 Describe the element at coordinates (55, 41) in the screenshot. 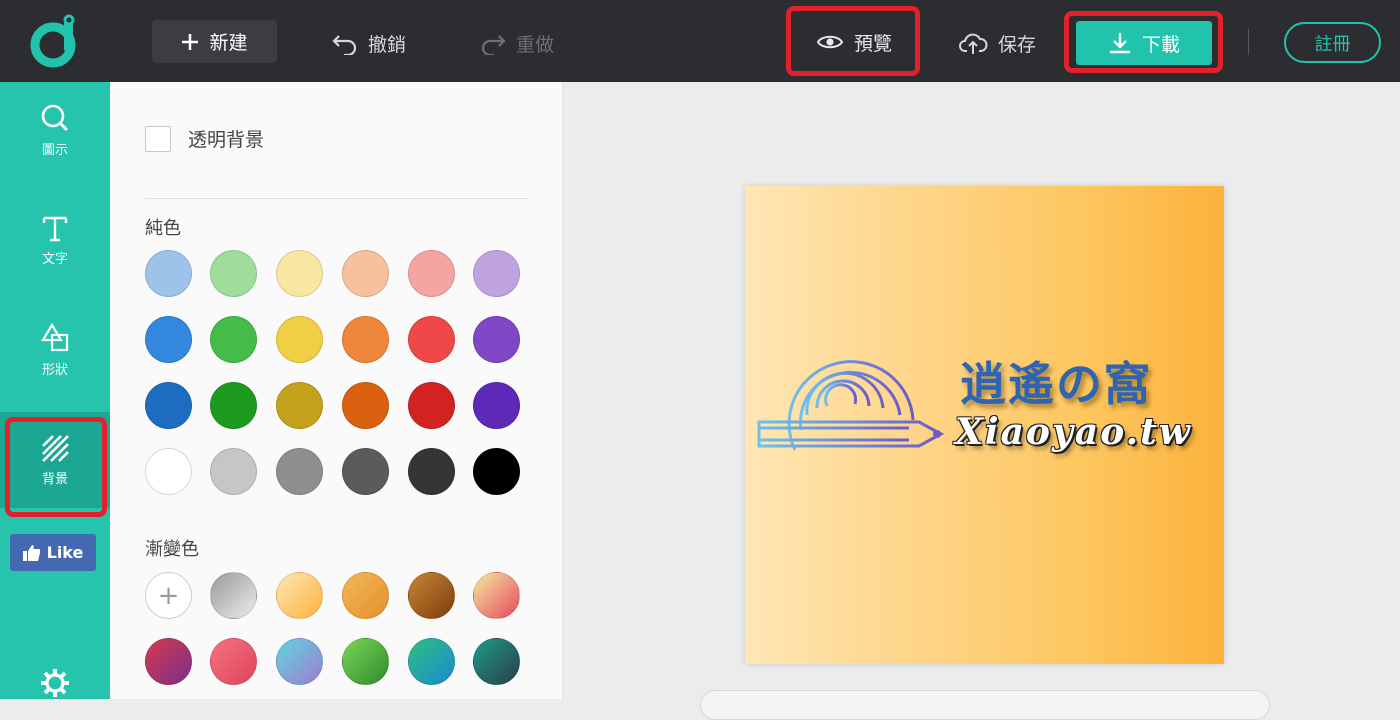

I see `app-logo` at that location.